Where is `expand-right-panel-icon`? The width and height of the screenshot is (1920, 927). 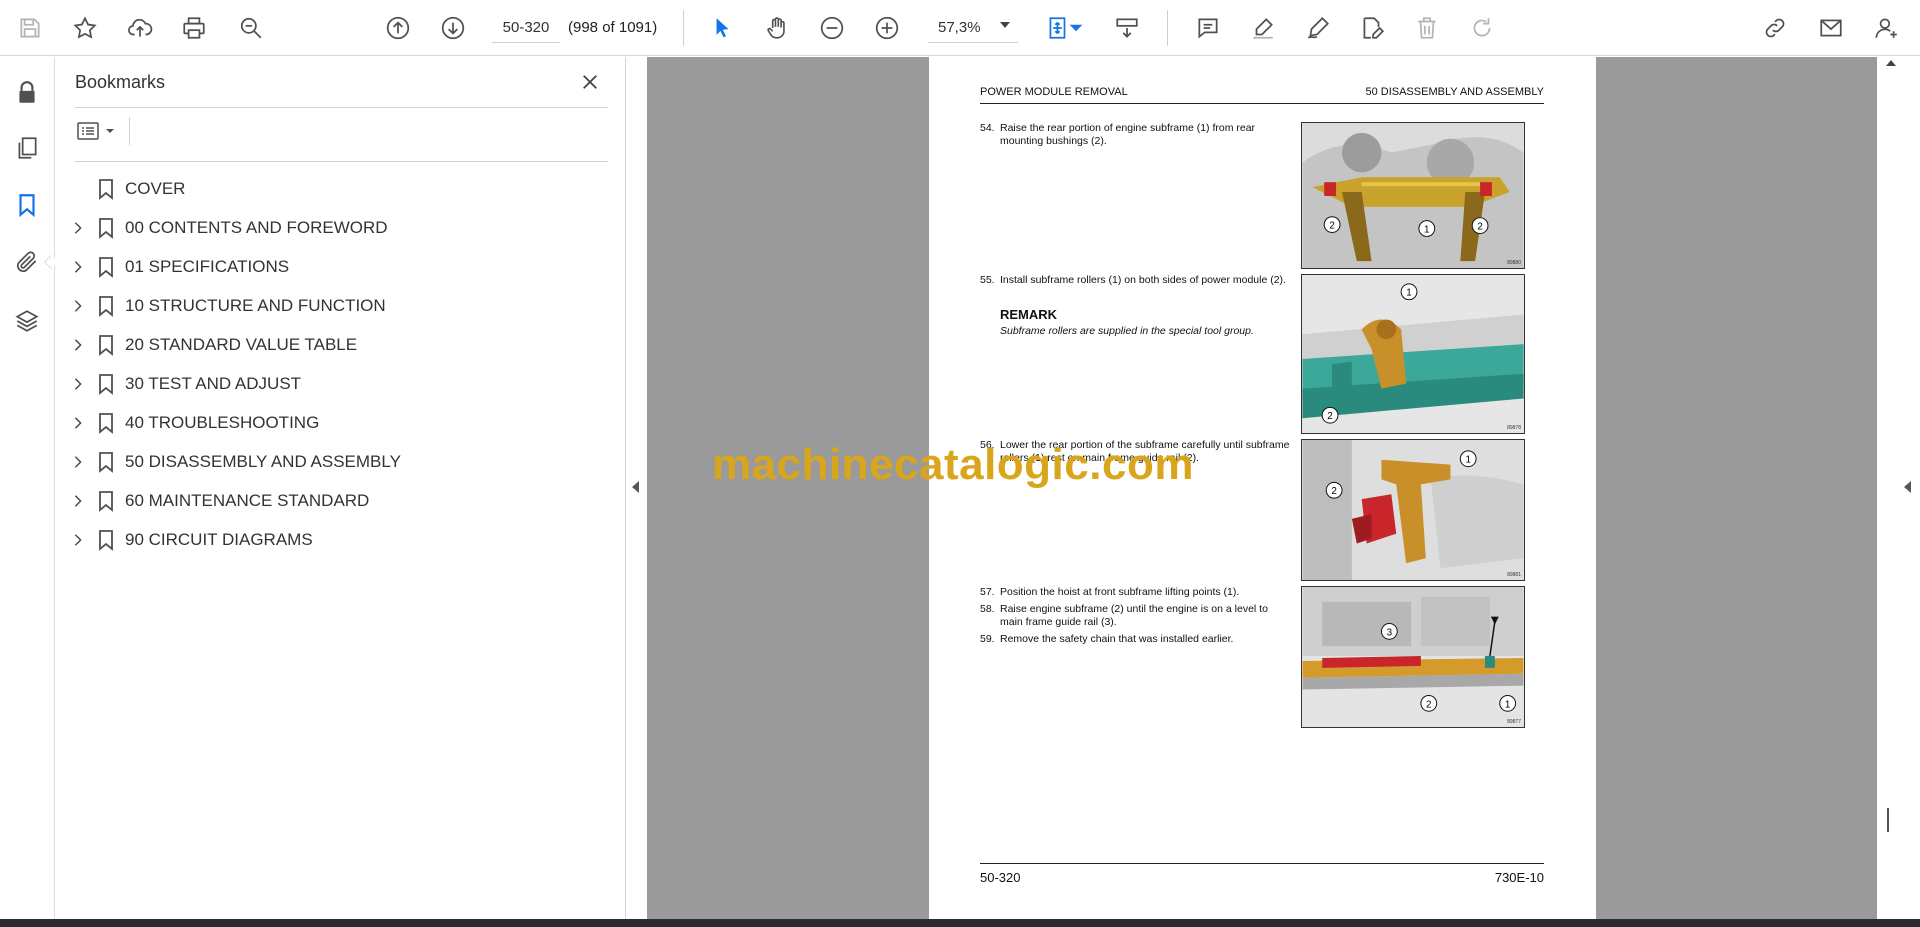 expand-right-panel-icon is located at coordinates (1907, 487).